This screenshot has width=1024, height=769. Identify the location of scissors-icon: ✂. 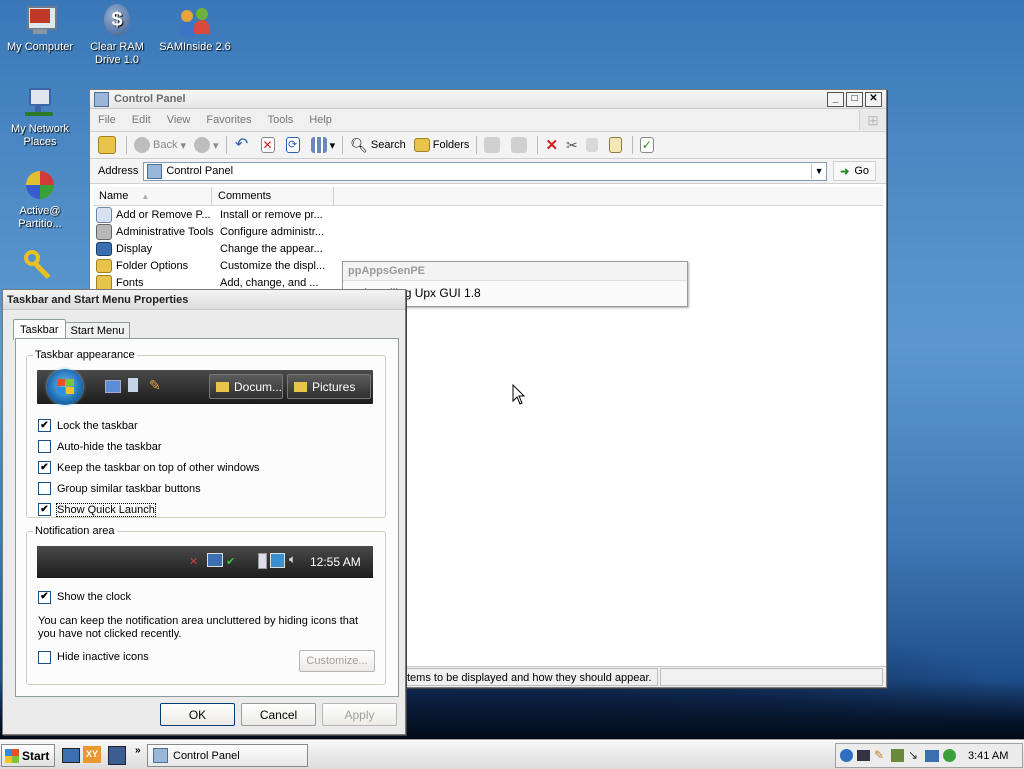
(572, 144).